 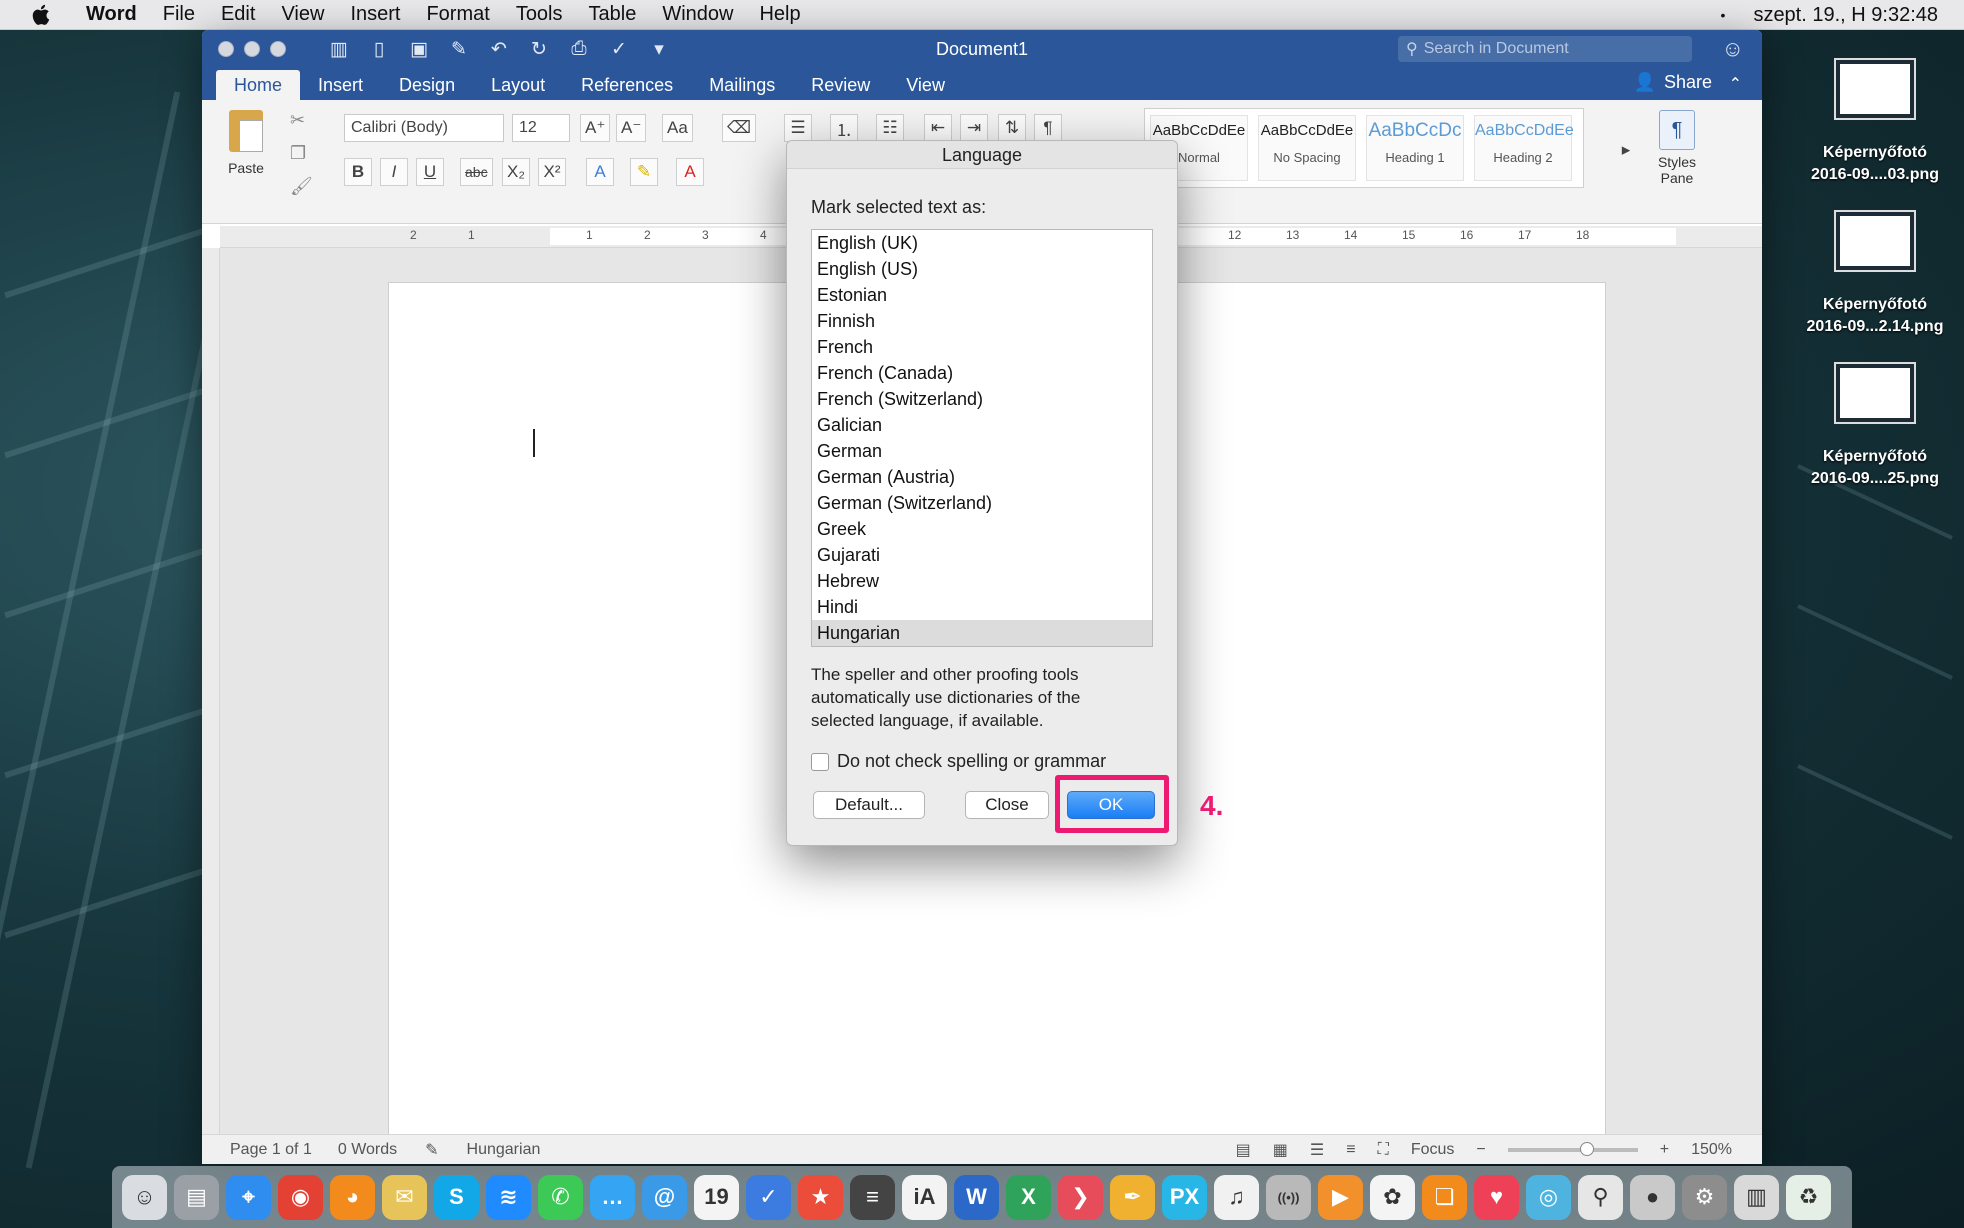 I want to click on dock-books-icon: ❏, so click(x=1444, y=1197).